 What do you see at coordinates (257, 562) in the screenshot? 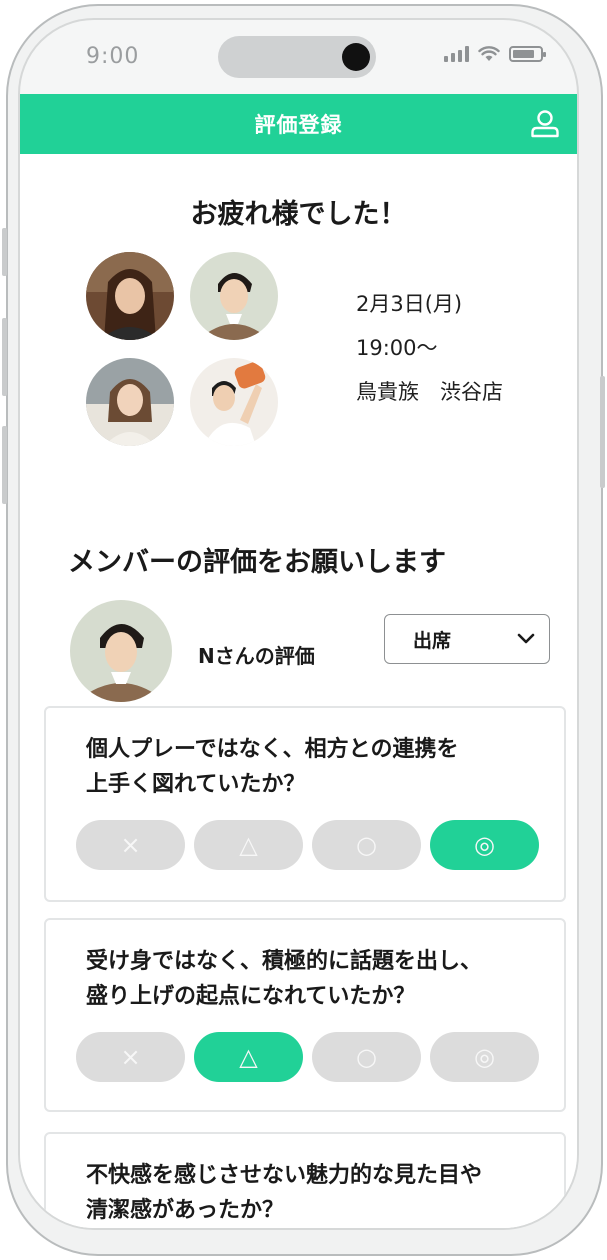
I see `section-title: メンバーの評価をお願いします` at bounding box center [257, 562].